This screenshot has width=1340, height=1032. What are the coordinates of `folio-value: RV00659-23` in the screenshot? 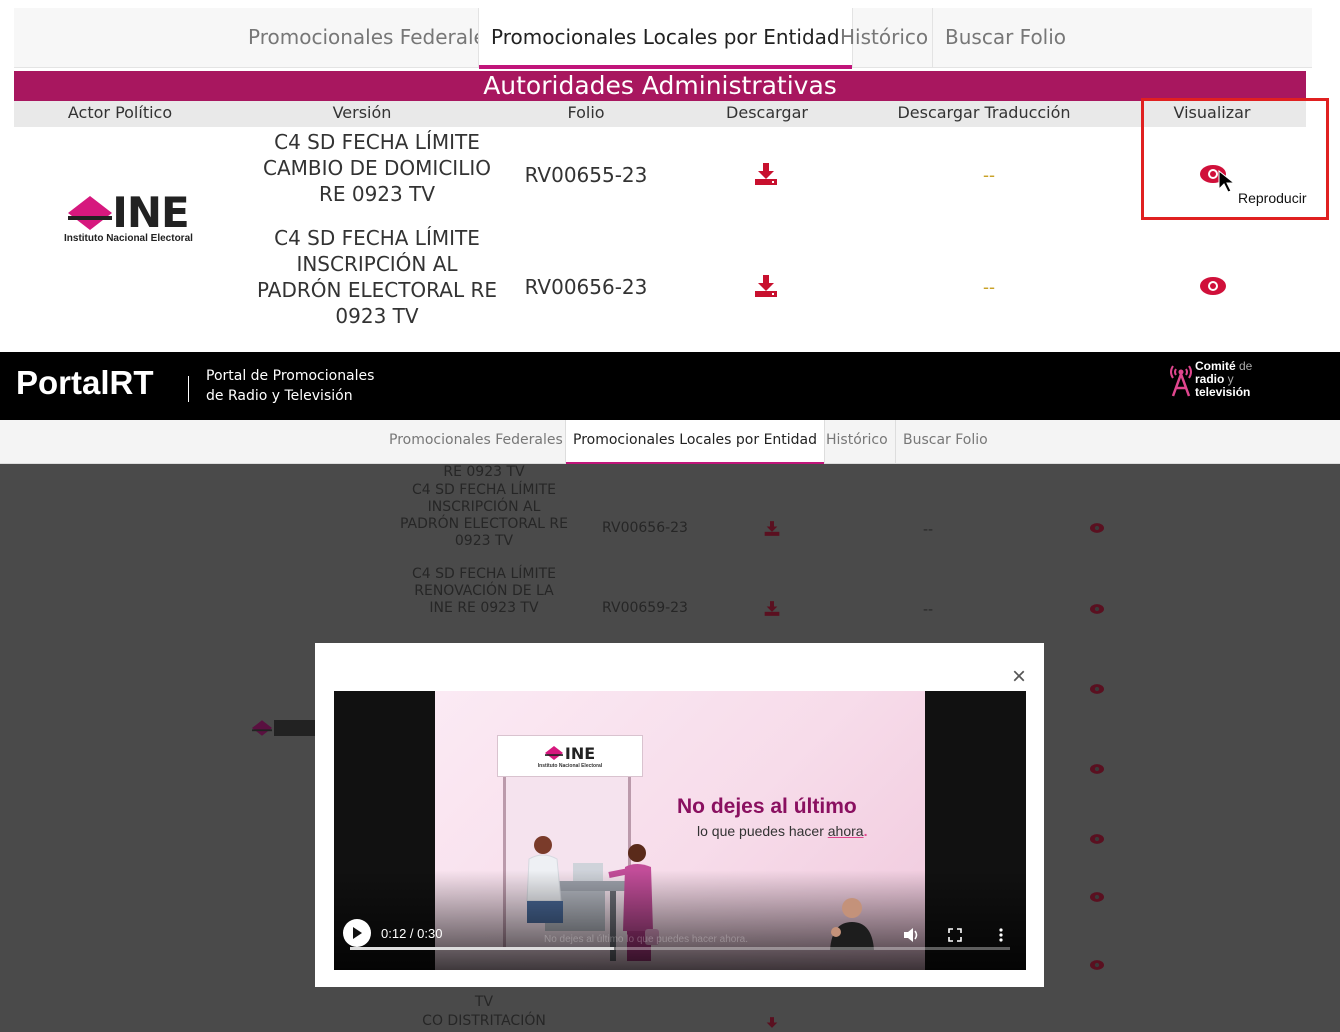 It's located at (645, 608).